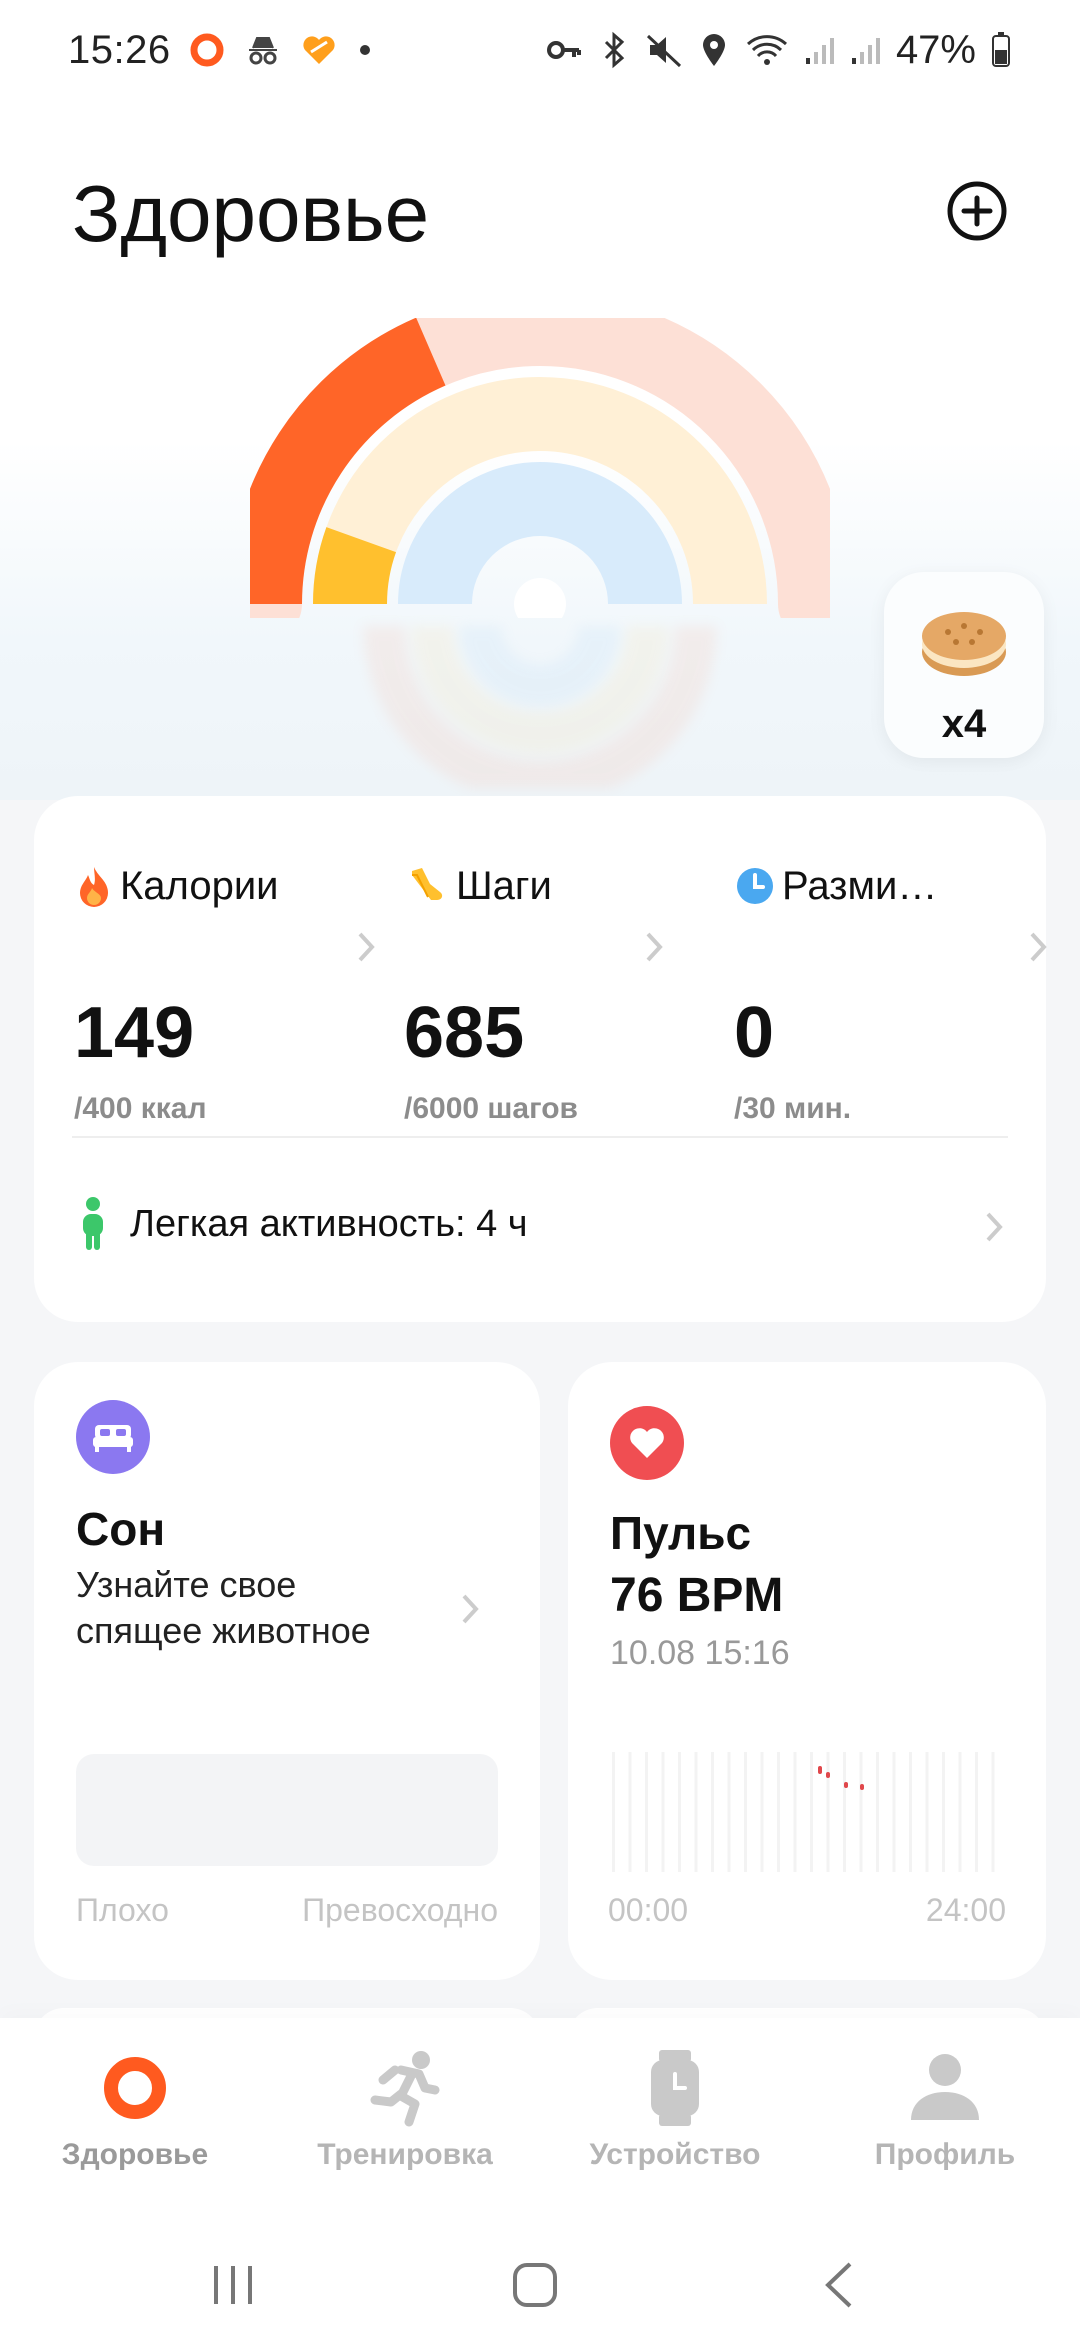 This screenshot has width=1080, height=2340. Describe the element at coordinates (287, 1810) in the screenshot. I see `sleep-quality-bar` at that location.